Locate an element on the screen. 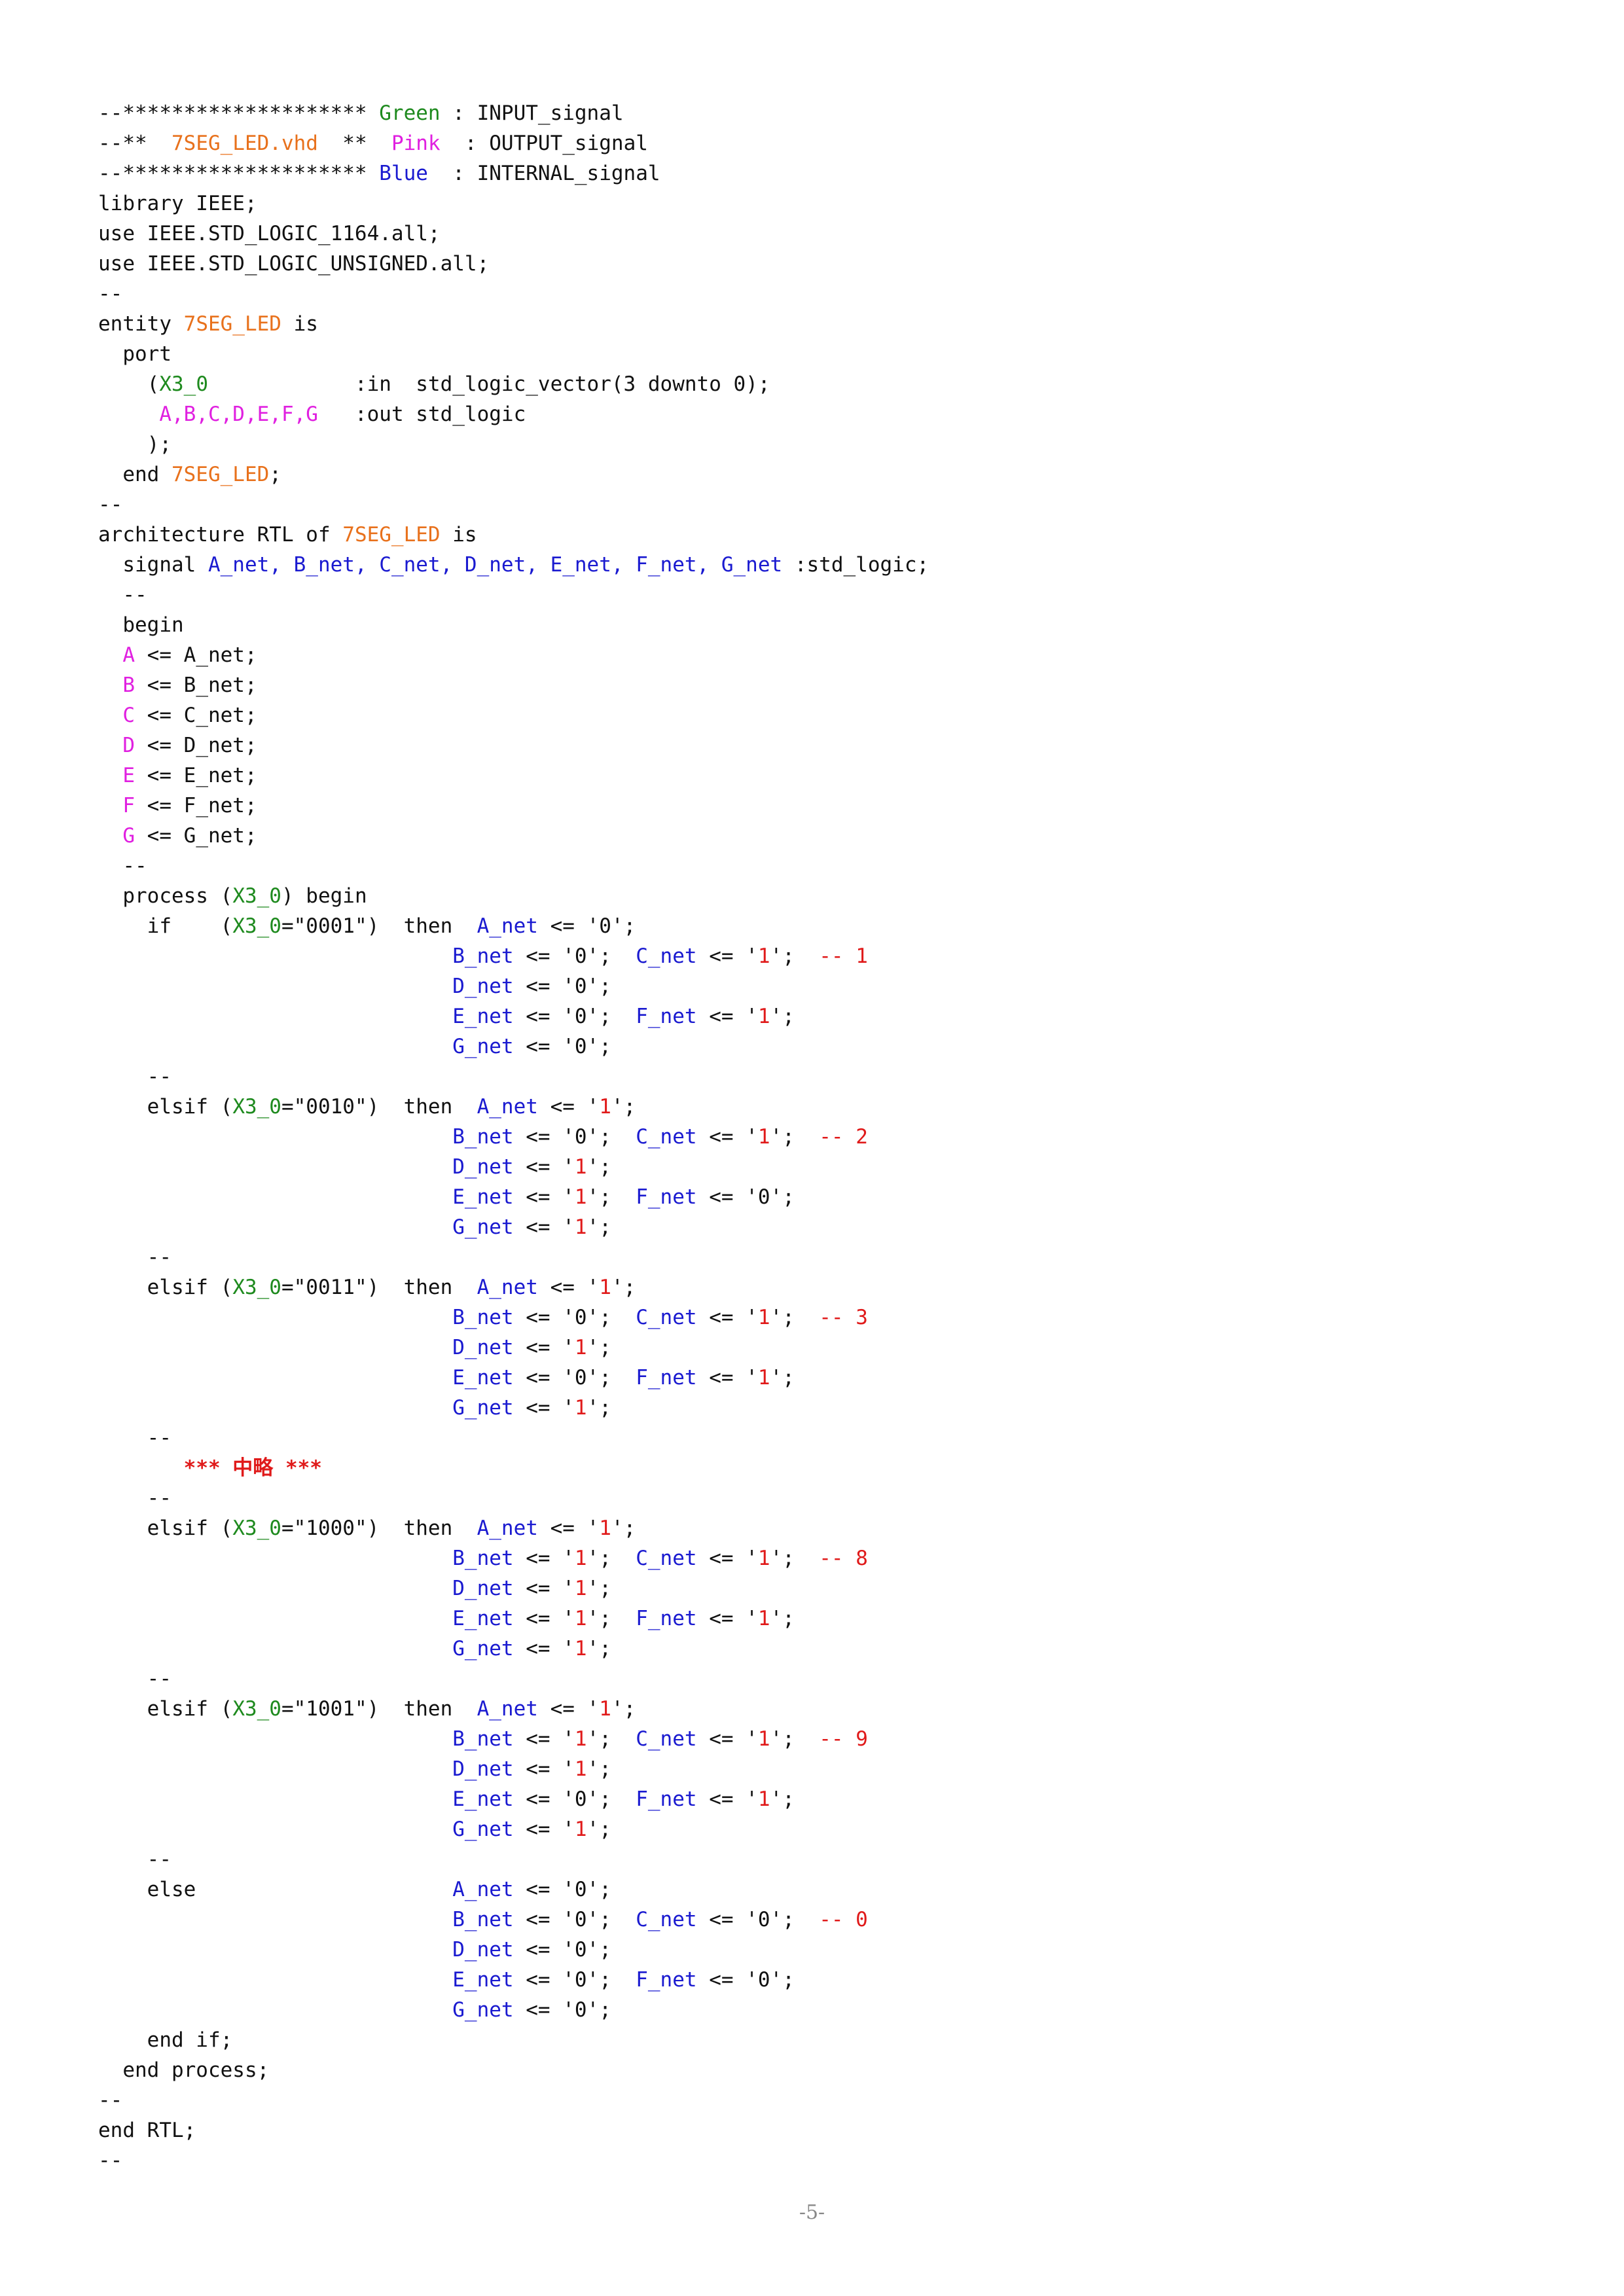 The image size is (1624, 2296). code-line: port is located at coordinates (513, 354).